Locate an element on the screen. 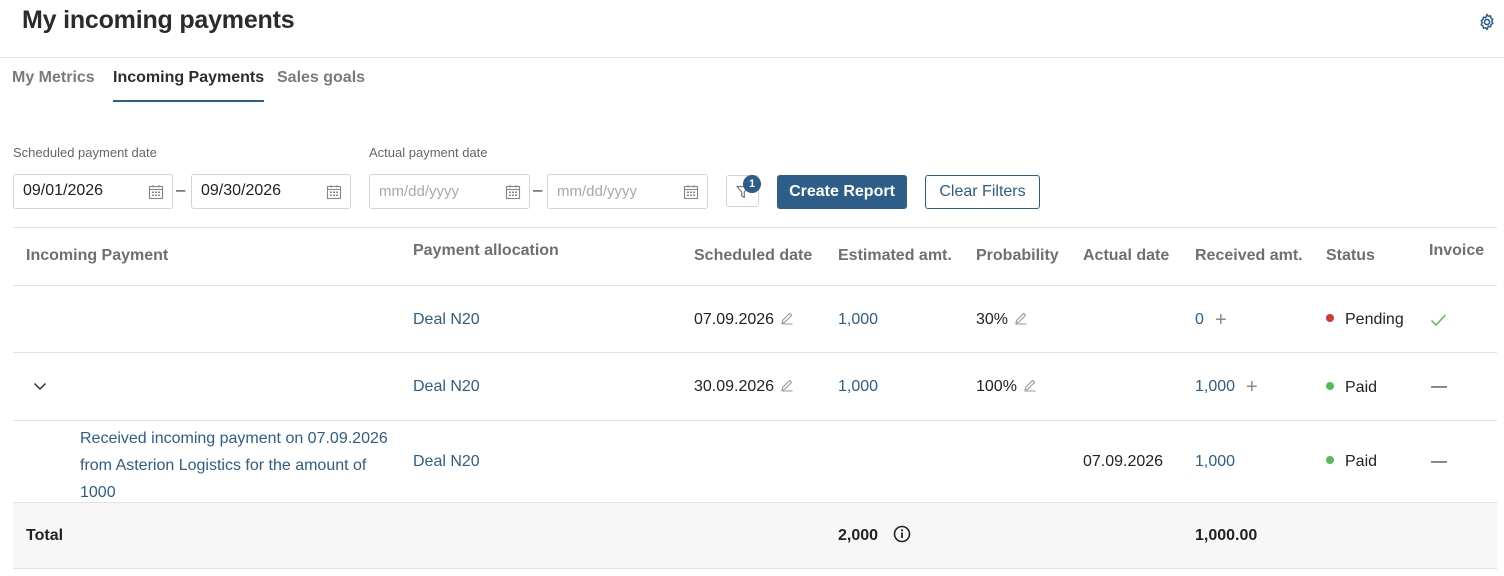 This screenshot has width=1504, height=576. col-invoice: Invoice is located at coordinates (1456, 251).